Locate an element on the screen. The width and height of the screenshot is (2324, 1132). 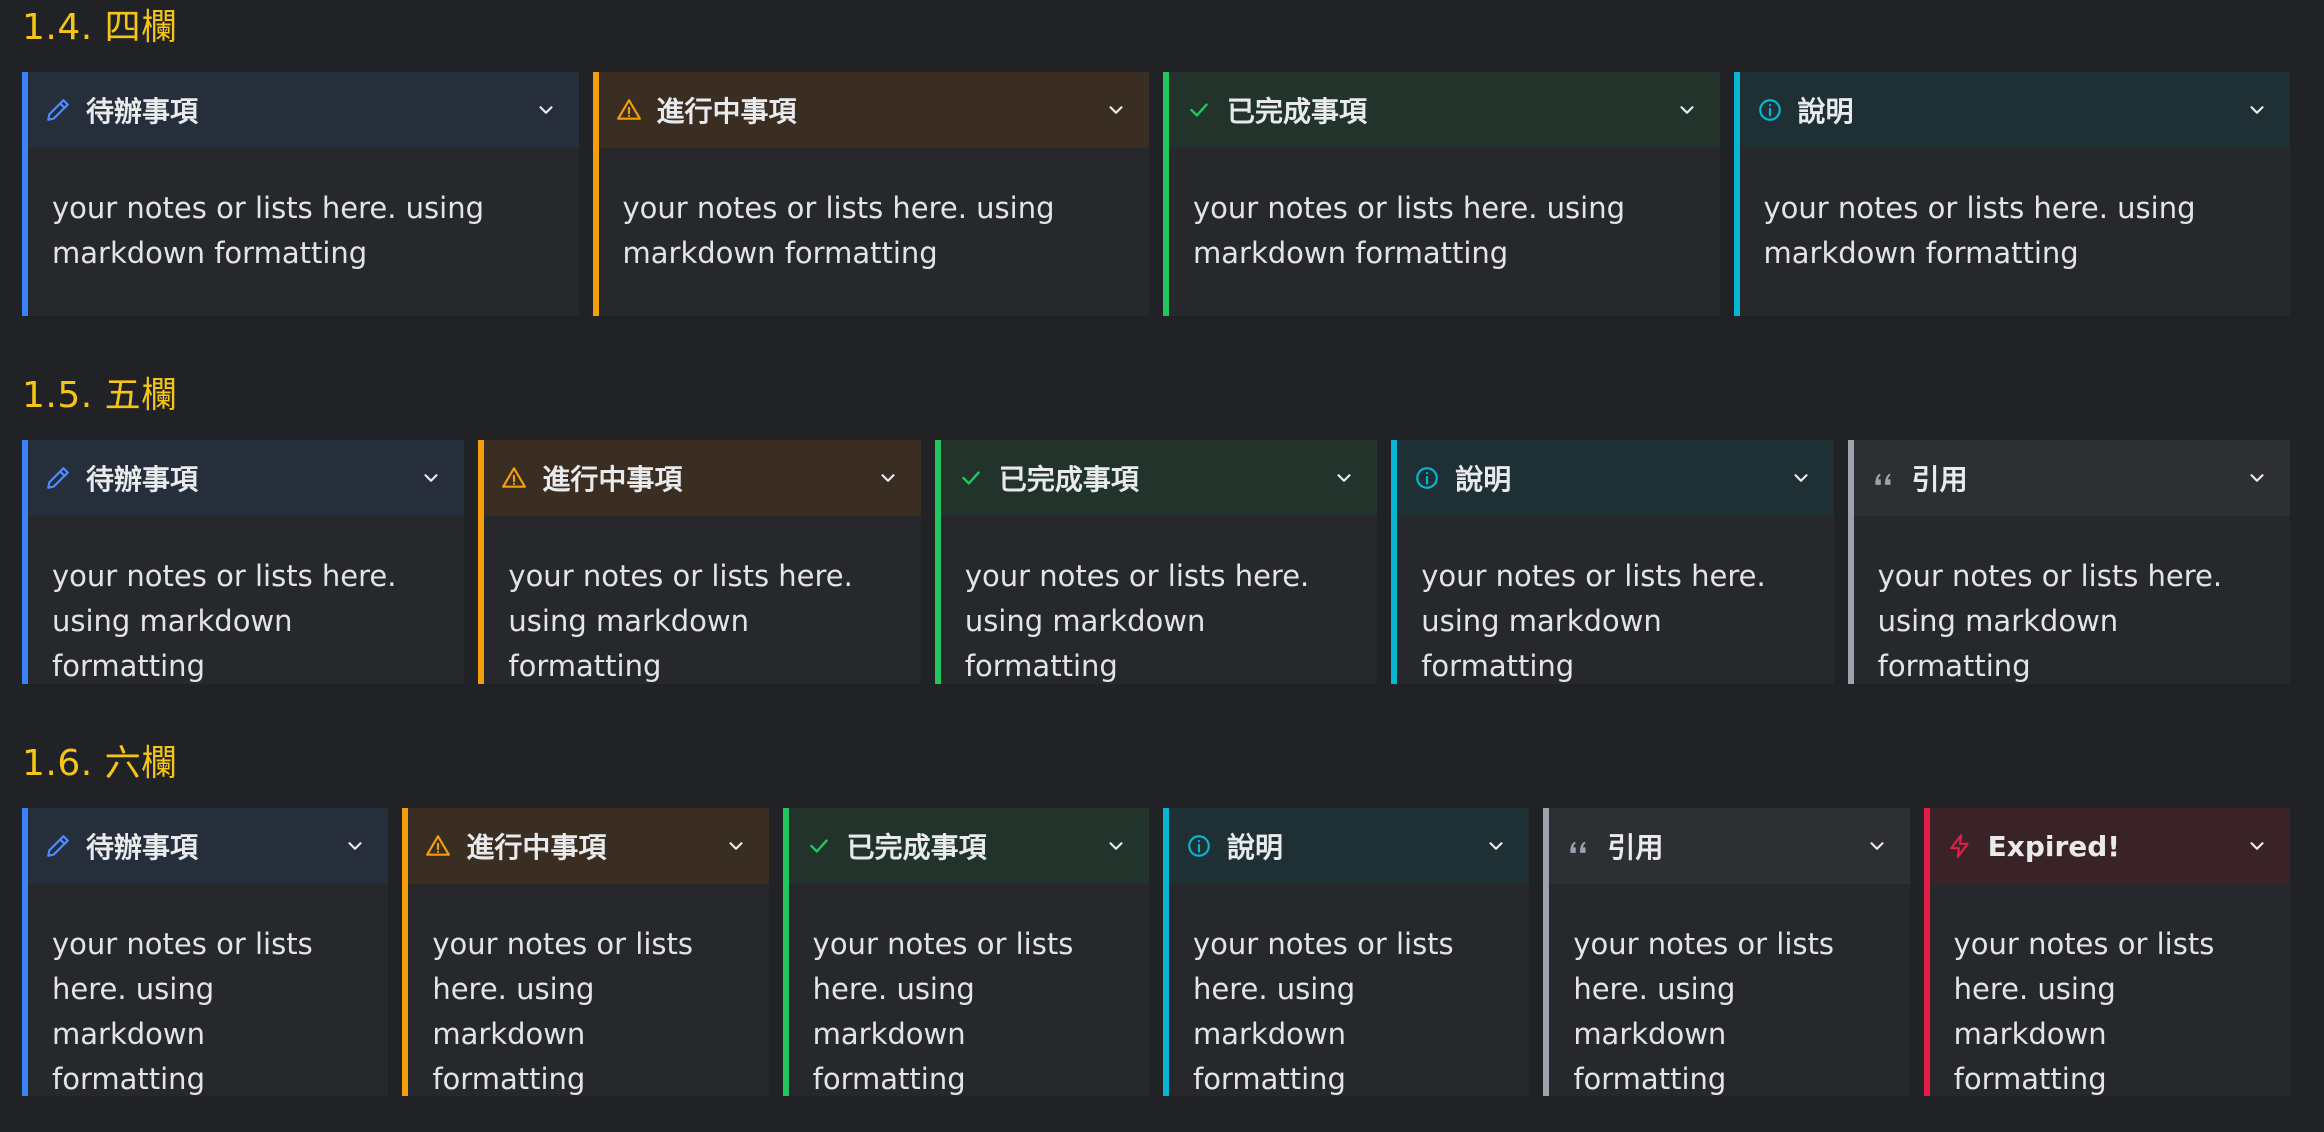
section-heading: 1.5. 五欄 is located at coordinates (100, 395).